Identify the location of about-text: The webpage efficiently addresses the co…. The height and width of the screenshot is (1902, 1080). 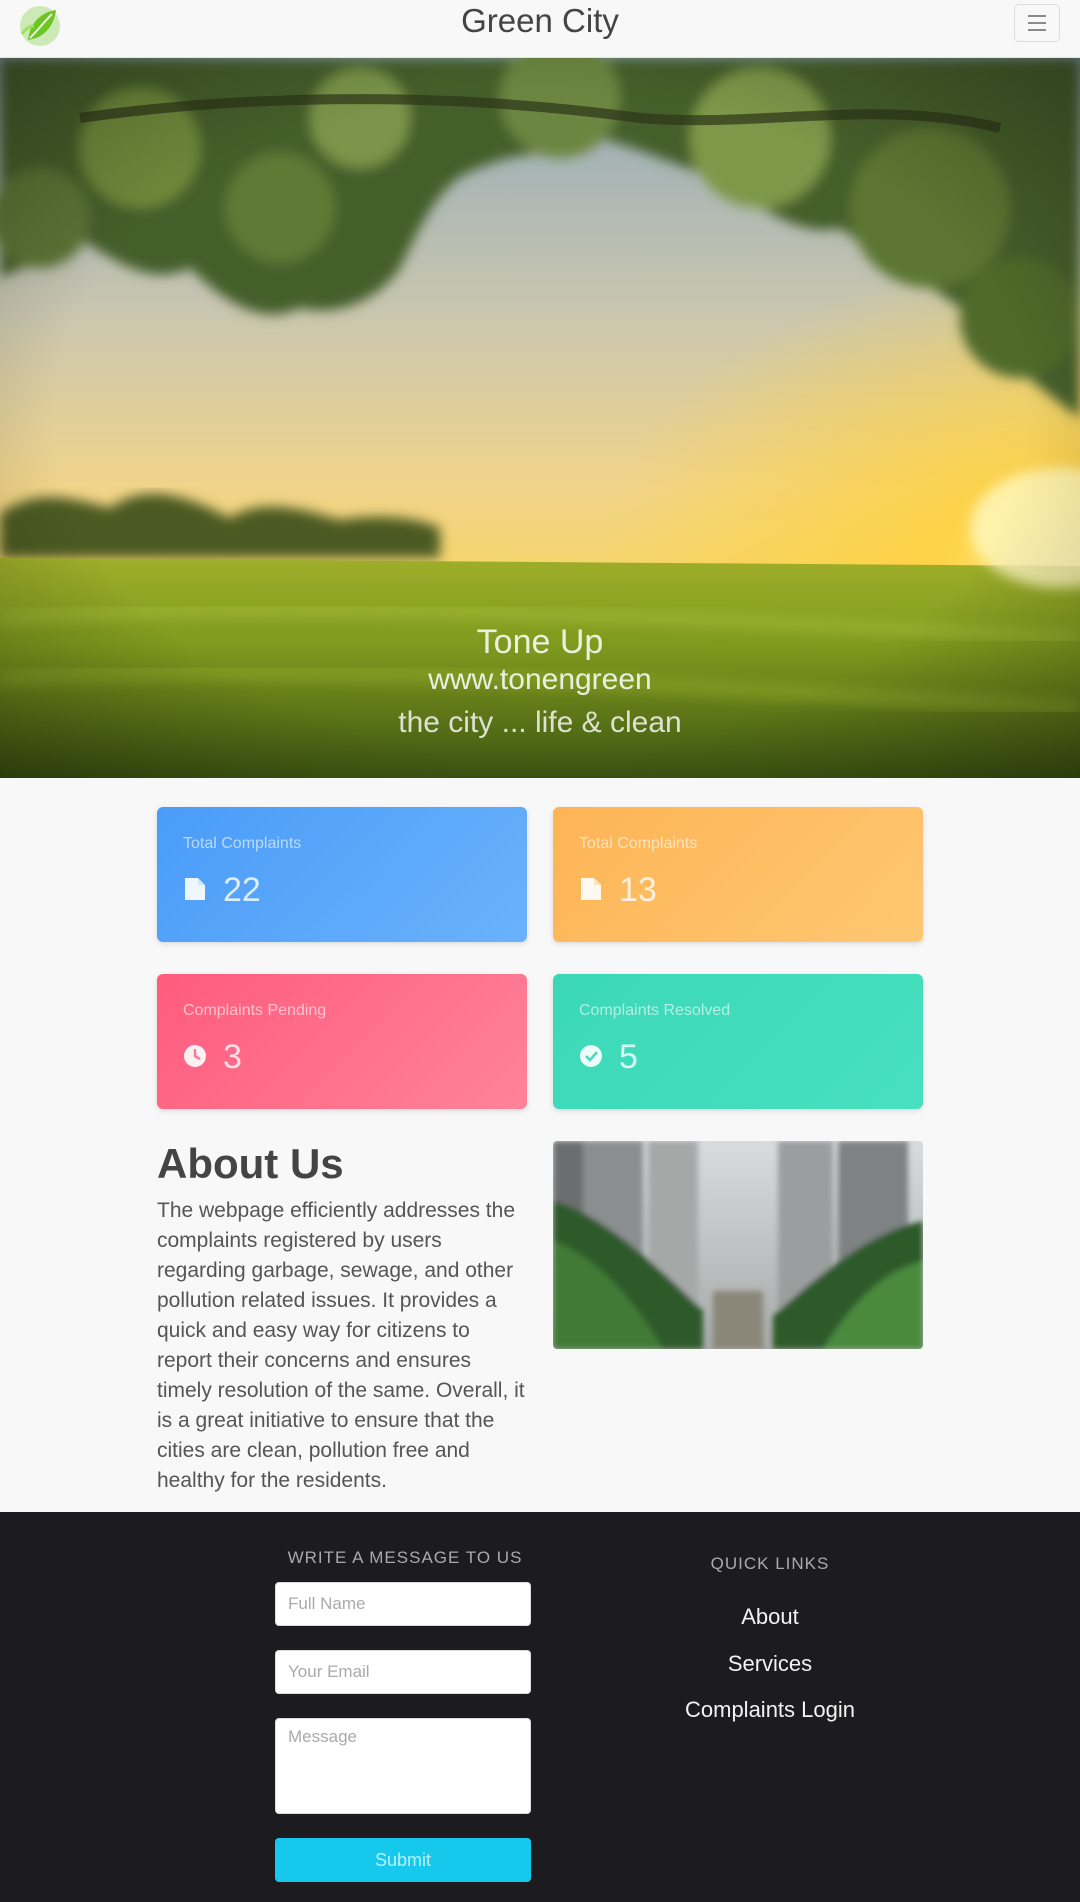
(341, 1345).